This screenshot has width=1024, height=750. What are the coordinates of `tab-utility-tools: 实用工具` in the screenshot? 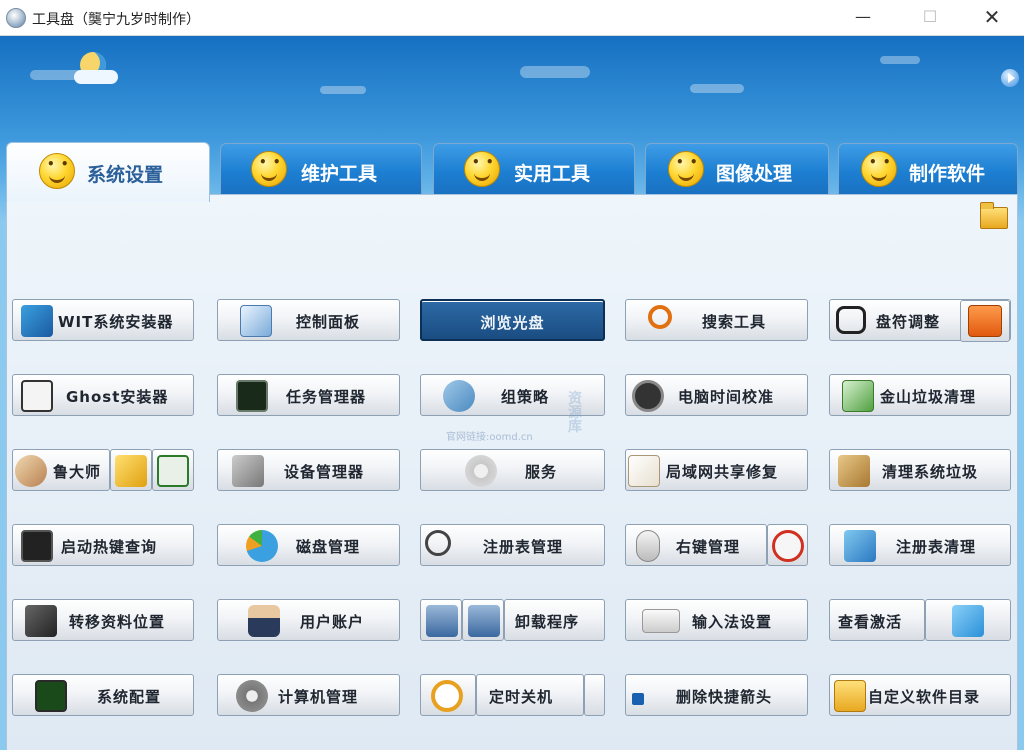 It's located at (534, 169).